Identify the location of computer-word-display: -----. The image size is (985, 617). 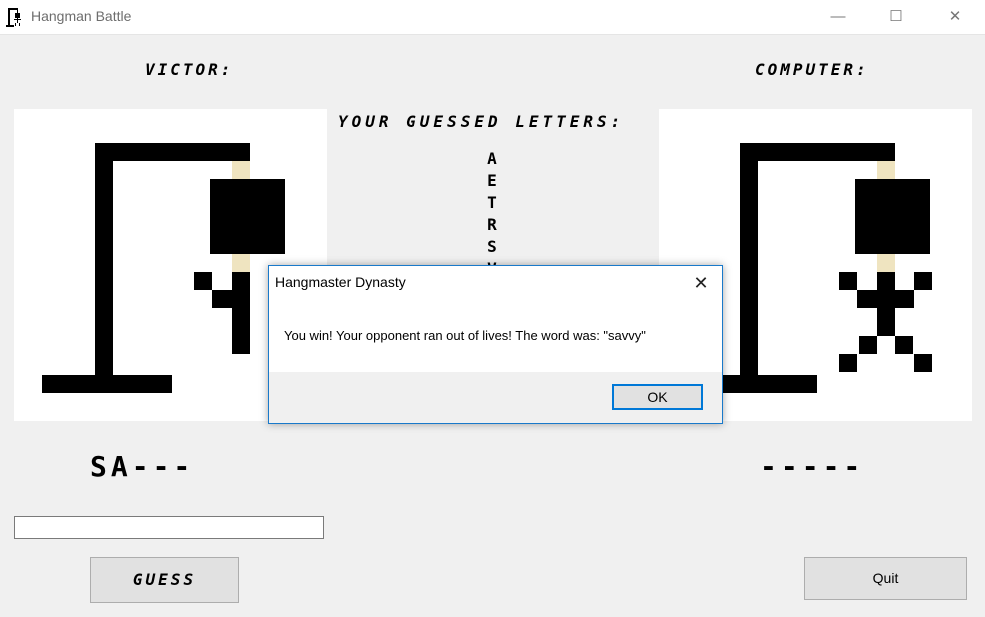
(812, 466).